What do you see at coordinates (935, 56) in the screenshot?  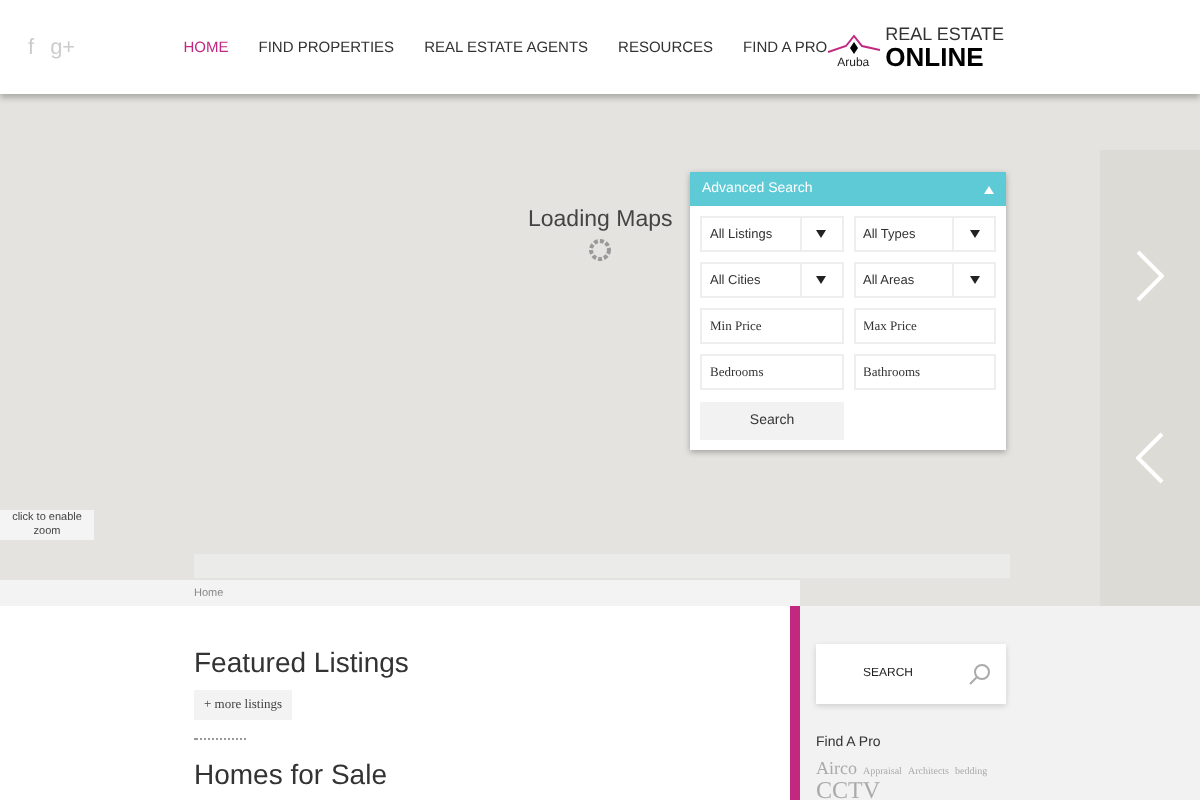 I see `logo-text: ONLINE` at bounding box center [935, 56].